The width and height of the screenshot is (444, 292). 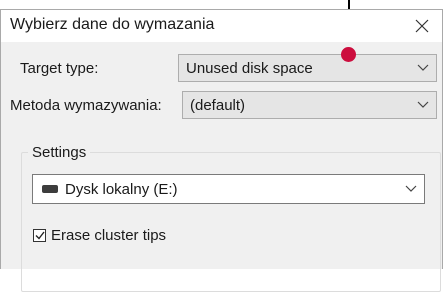 I want to click on drive-icon, so click(x=50, y=189).